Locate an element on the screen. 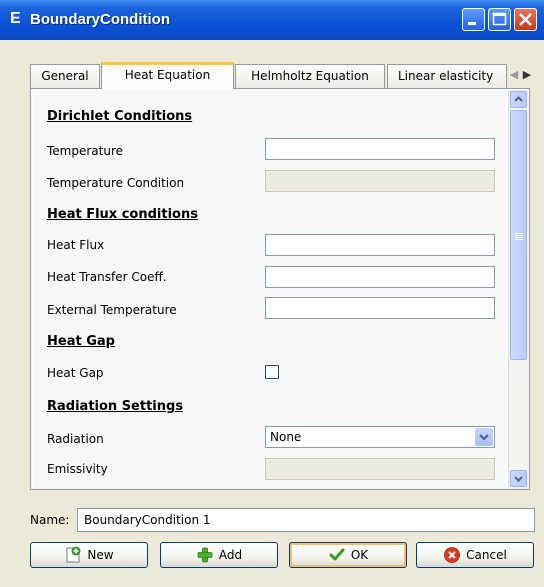 Image resolution: width=544 pixels, height=587 pixels. external-temperature-label: External Temperature is located at coordinates (112, 310).